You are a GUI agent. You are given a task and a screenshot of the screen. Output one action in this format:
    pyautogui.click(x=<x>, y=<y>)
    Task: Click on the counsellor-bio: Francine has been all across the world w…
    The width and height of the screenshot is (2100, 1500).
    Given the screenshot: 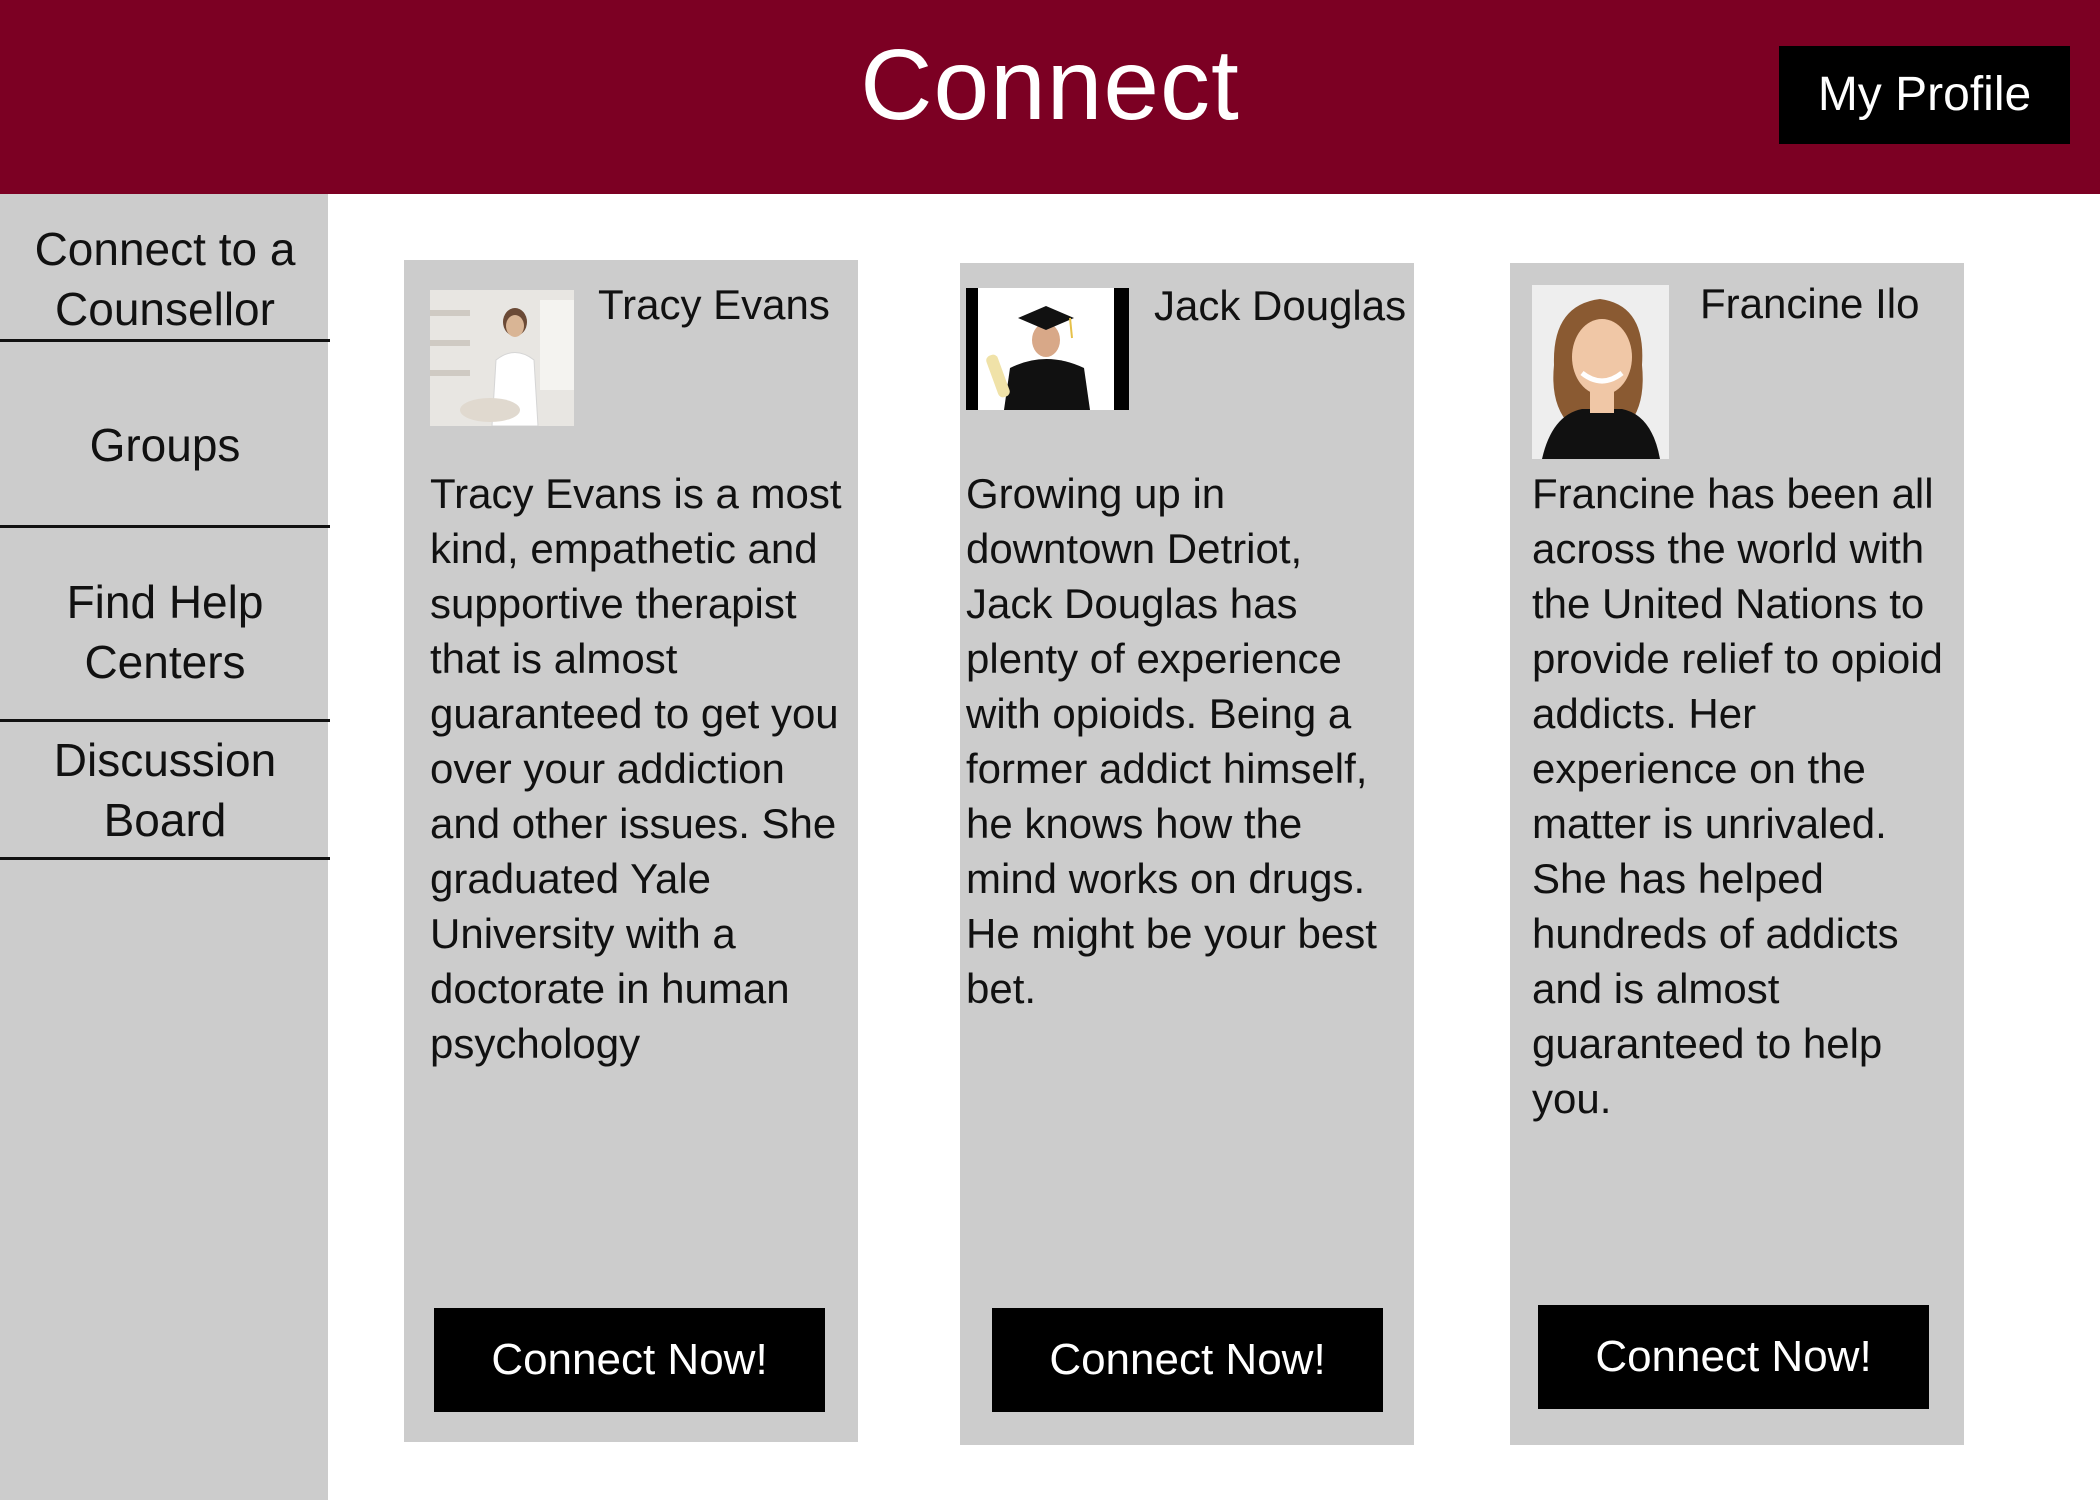 What is the action you would take?
    pyautogui.click(x=1737, y=796)
    